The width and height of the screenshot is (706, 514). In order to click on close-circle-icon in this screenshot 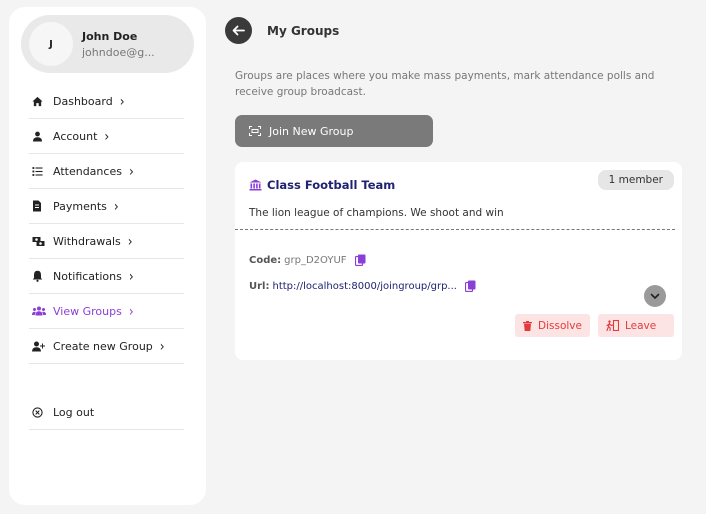, I will do `click(41, 412)`.